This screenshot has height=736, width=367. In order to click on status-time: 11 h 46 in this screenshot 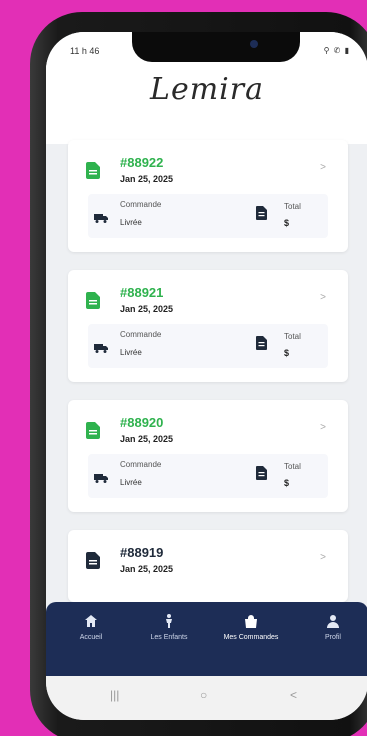, I will do `click(85, 51)`.